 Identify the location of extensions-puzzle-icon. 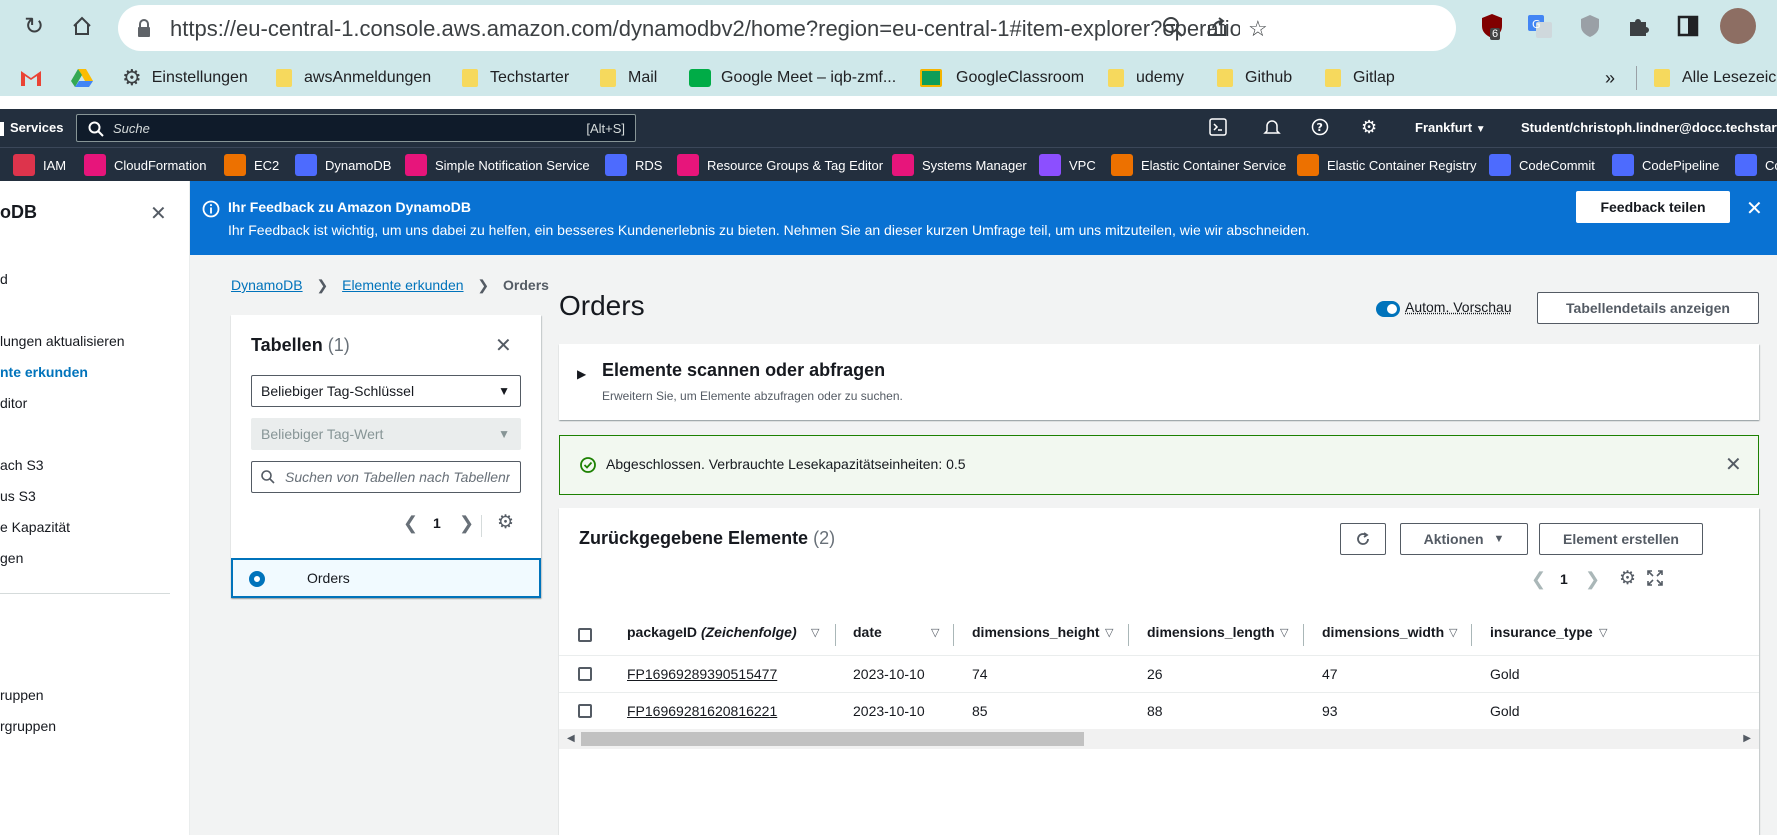
(1638, 26).